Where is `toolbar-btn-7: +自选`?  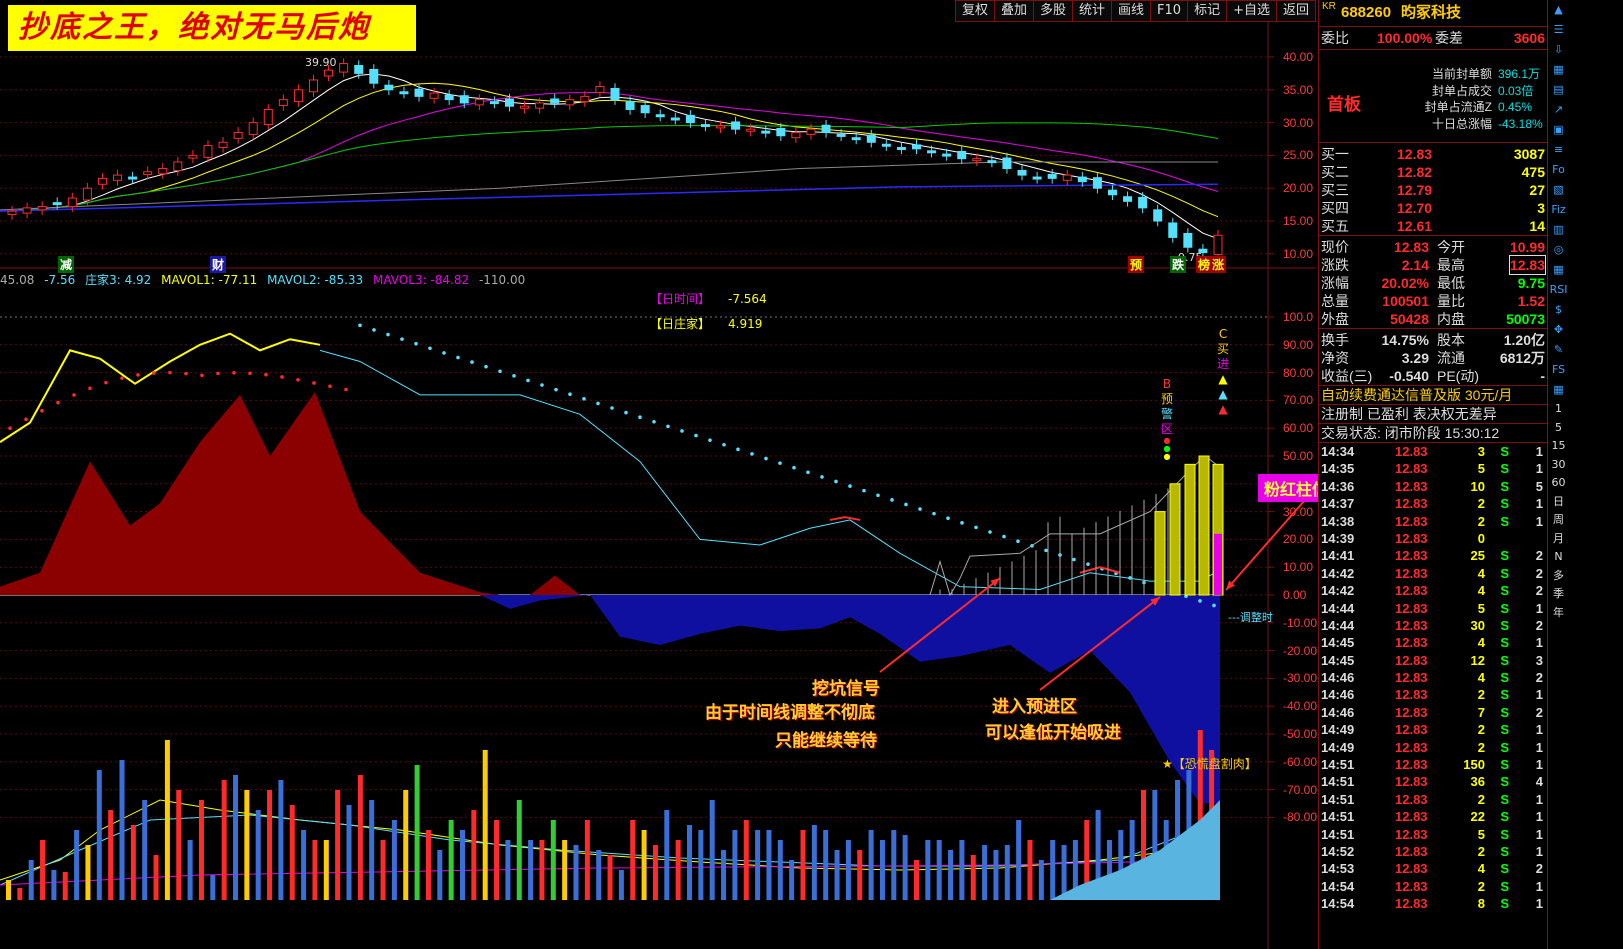
toolbar-btn-7: +自选 is located at coordinates (1251, 11).